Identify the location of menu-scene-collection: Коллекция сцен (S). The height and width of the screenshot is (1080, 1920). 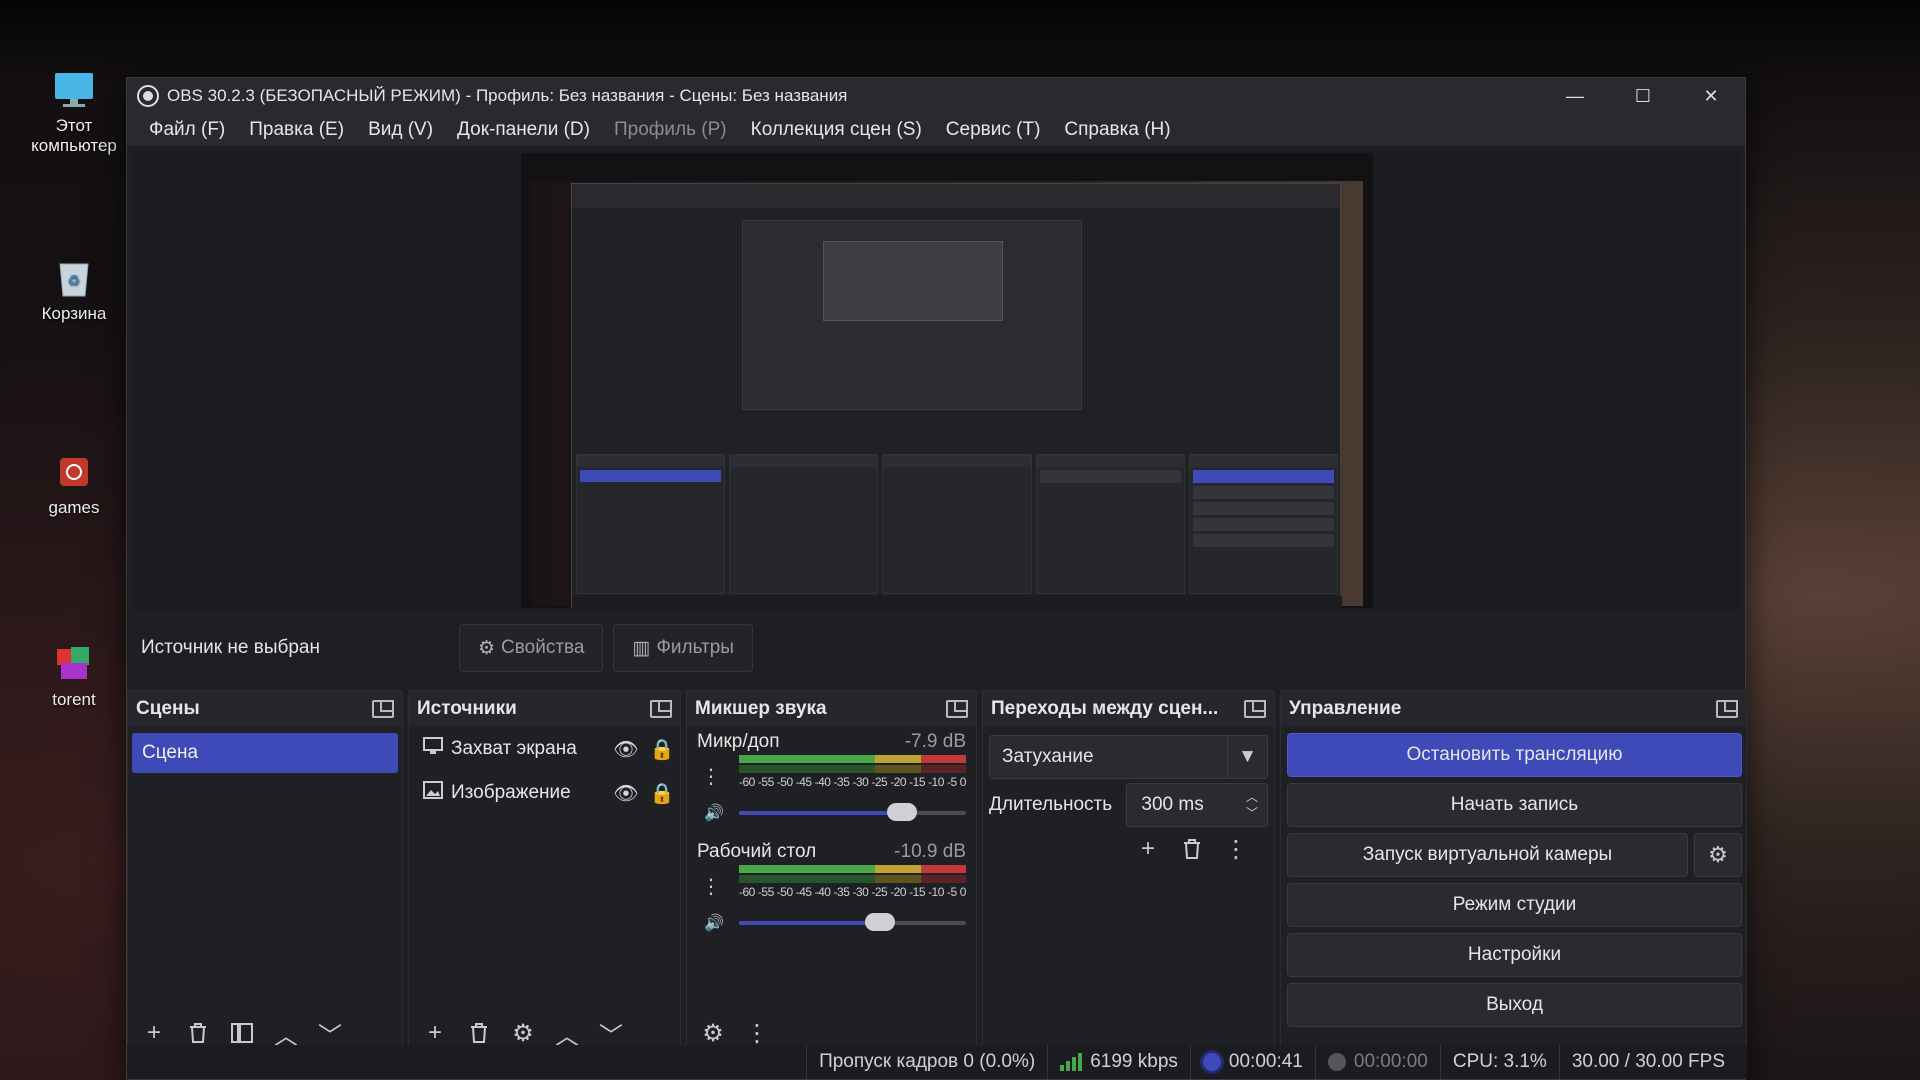
(836, 130).